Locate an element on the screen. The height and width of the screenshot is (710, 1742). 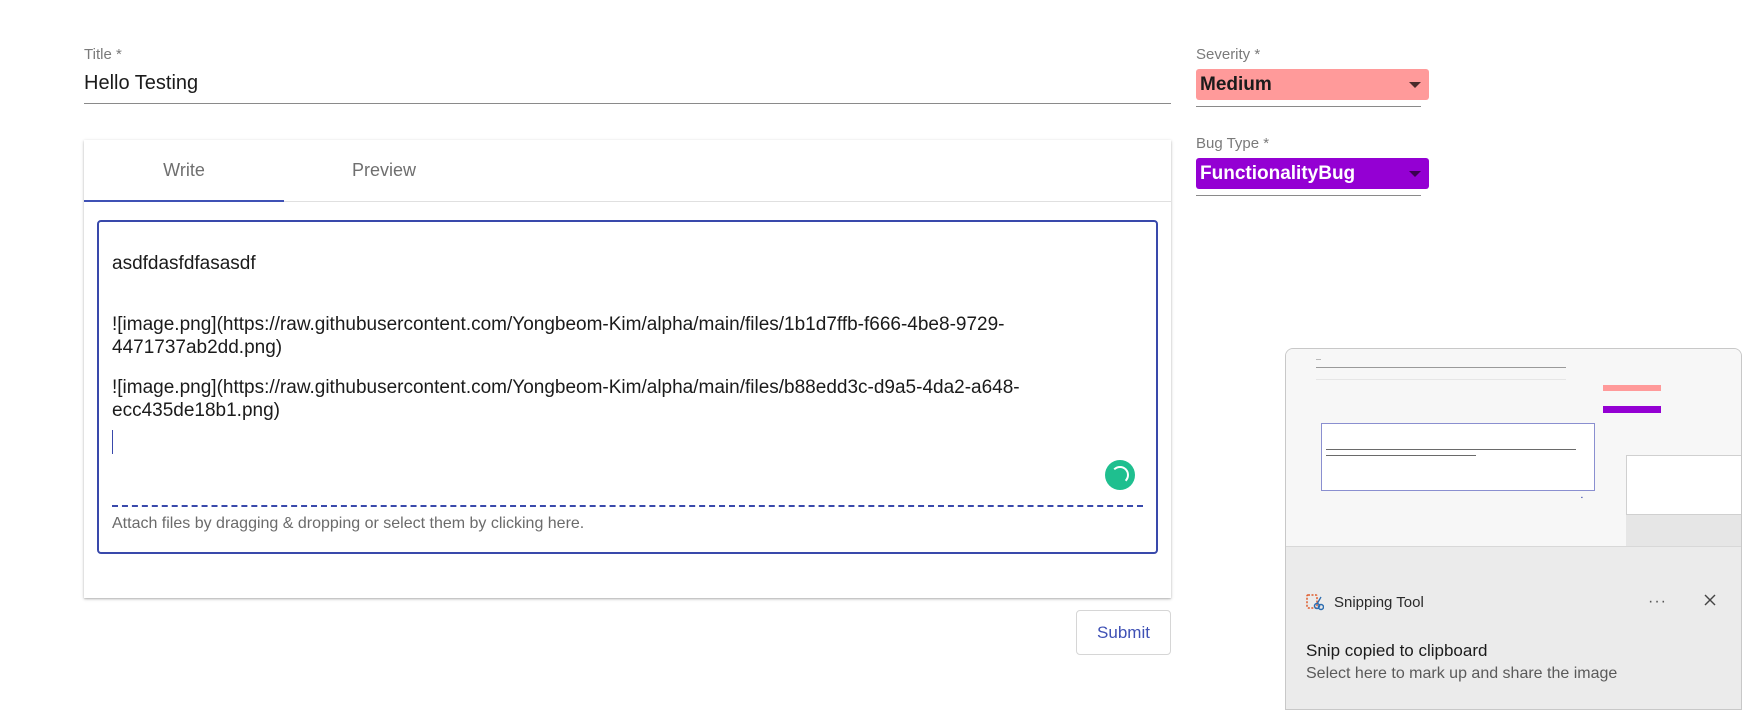
snip-thumbnail: — ▪ is located at coordinates (1513, 448).